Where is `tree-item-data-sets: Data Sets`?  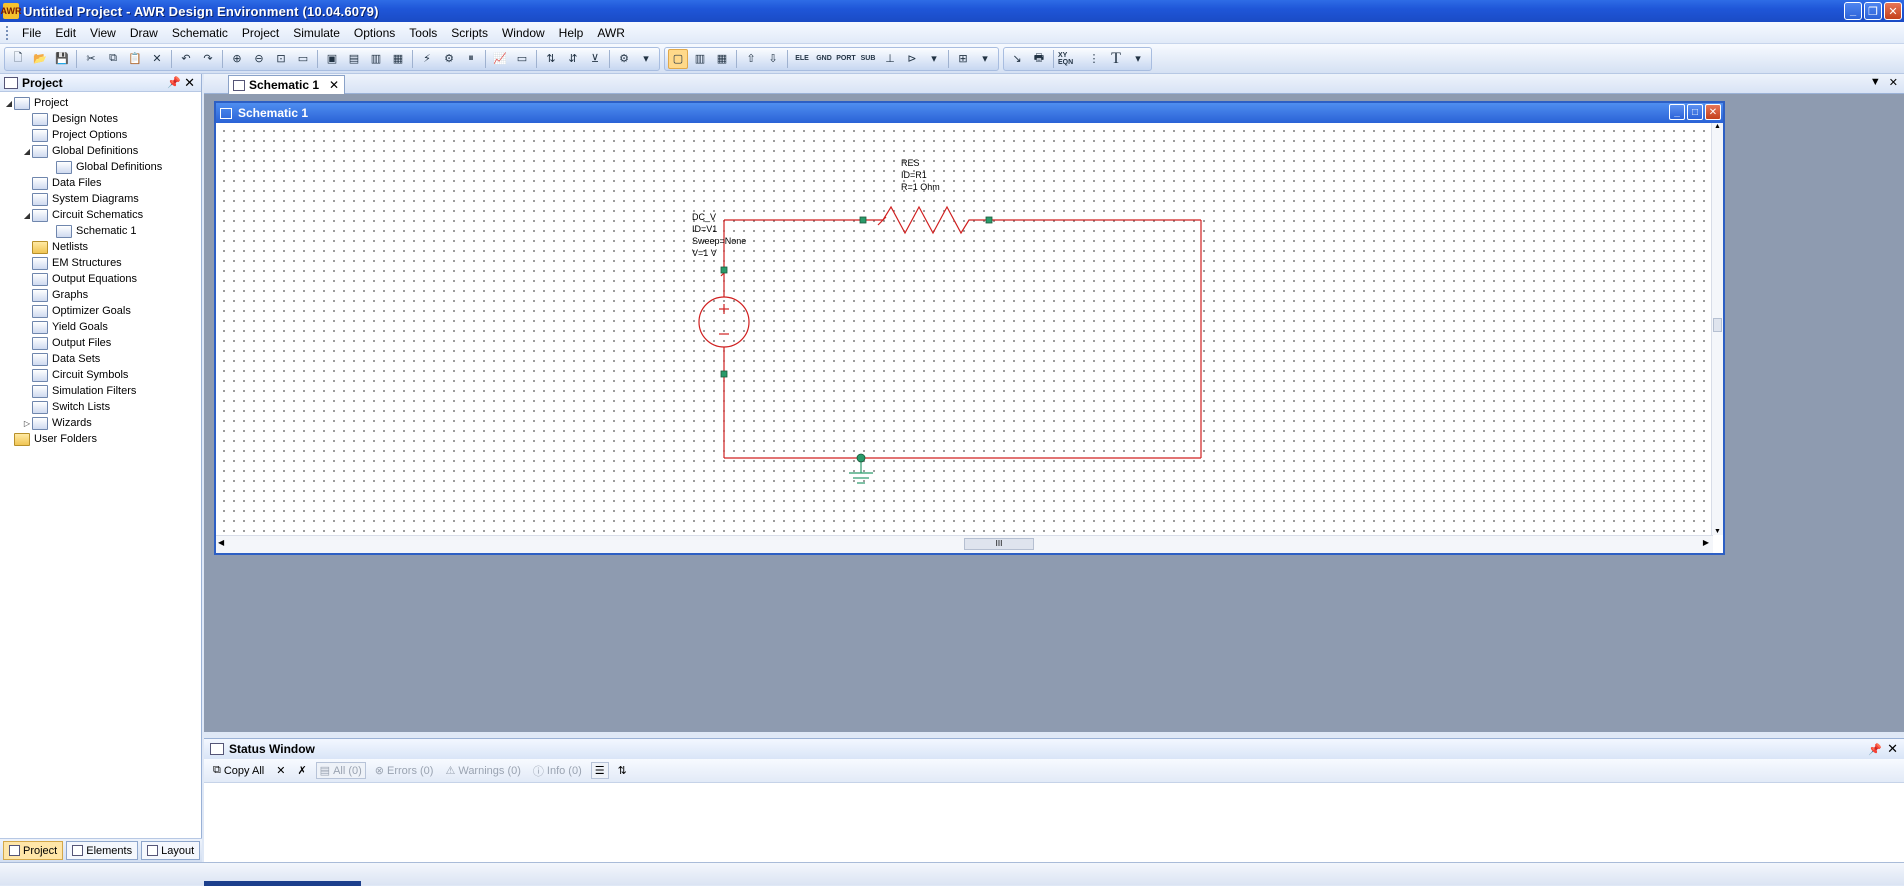 tree-item-data-sets: Data Sets is located at coordinates (102, 359).